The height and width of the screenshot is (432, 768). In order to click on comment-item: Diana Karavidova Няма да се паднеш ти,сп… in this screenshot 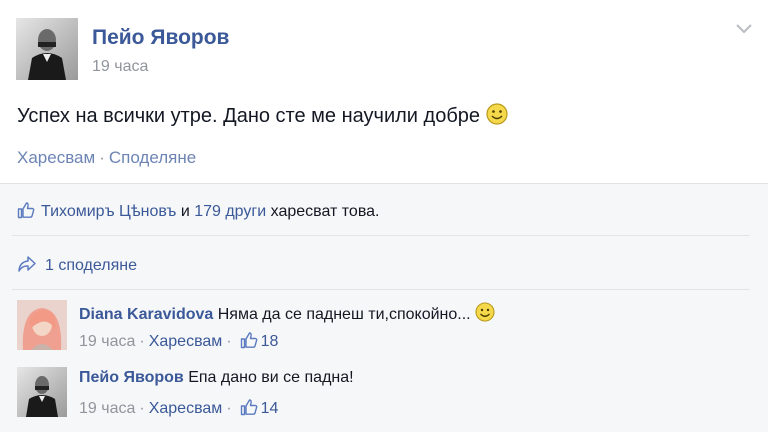, I will do `click(387, 328)`.